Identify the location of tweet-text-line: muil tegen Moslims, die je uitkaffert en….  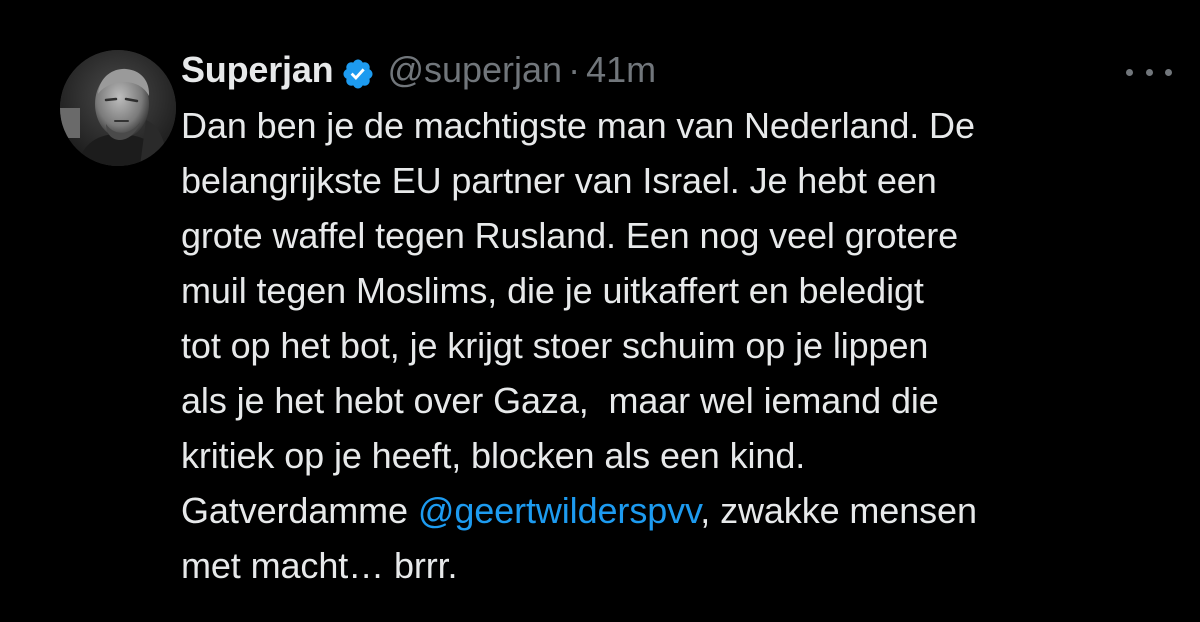
(552, 290).